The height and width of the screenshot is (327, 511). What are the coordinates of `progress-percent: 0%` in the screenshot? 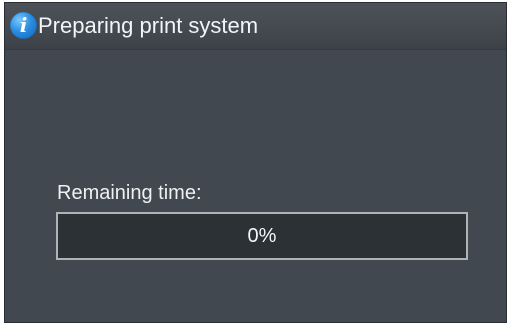 It's located at (262, 236).